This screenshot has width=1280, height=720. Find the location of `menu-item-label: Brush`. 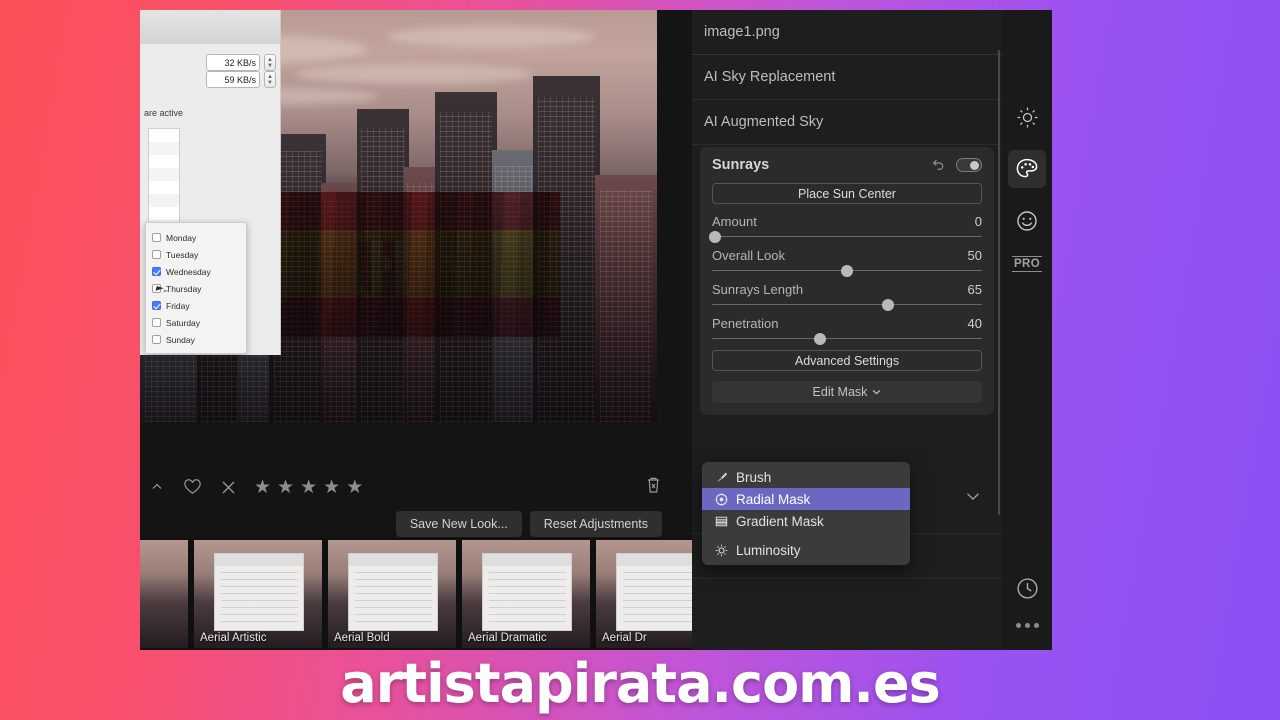

menu-item-label: Brush is located at coordinates (754, 477).